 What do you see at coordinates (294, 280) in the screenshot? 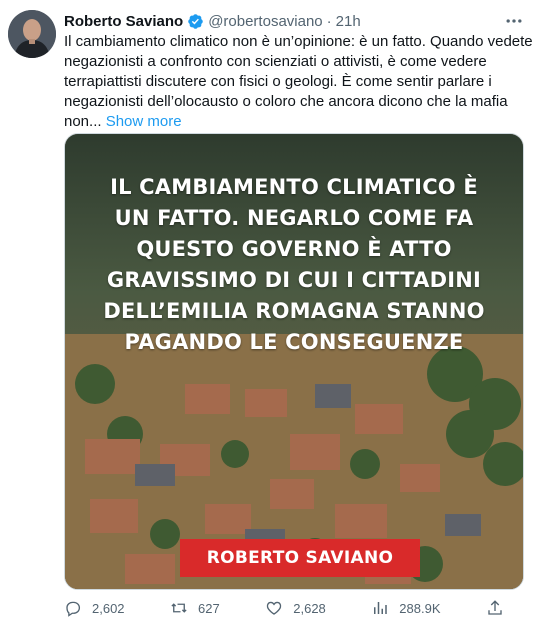
I see `image-caption-line: GRAVISSIMO DI CUI I CITTADINI` at bounding box center [294, 280].